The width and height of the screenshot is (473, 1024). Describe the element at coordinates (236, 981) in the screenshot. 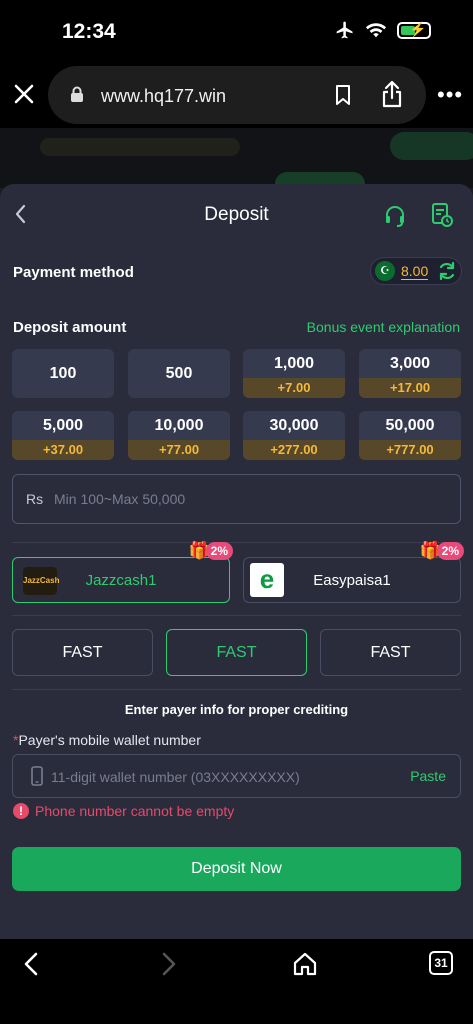

I see `browser-bottom-bar: 31` at that location.